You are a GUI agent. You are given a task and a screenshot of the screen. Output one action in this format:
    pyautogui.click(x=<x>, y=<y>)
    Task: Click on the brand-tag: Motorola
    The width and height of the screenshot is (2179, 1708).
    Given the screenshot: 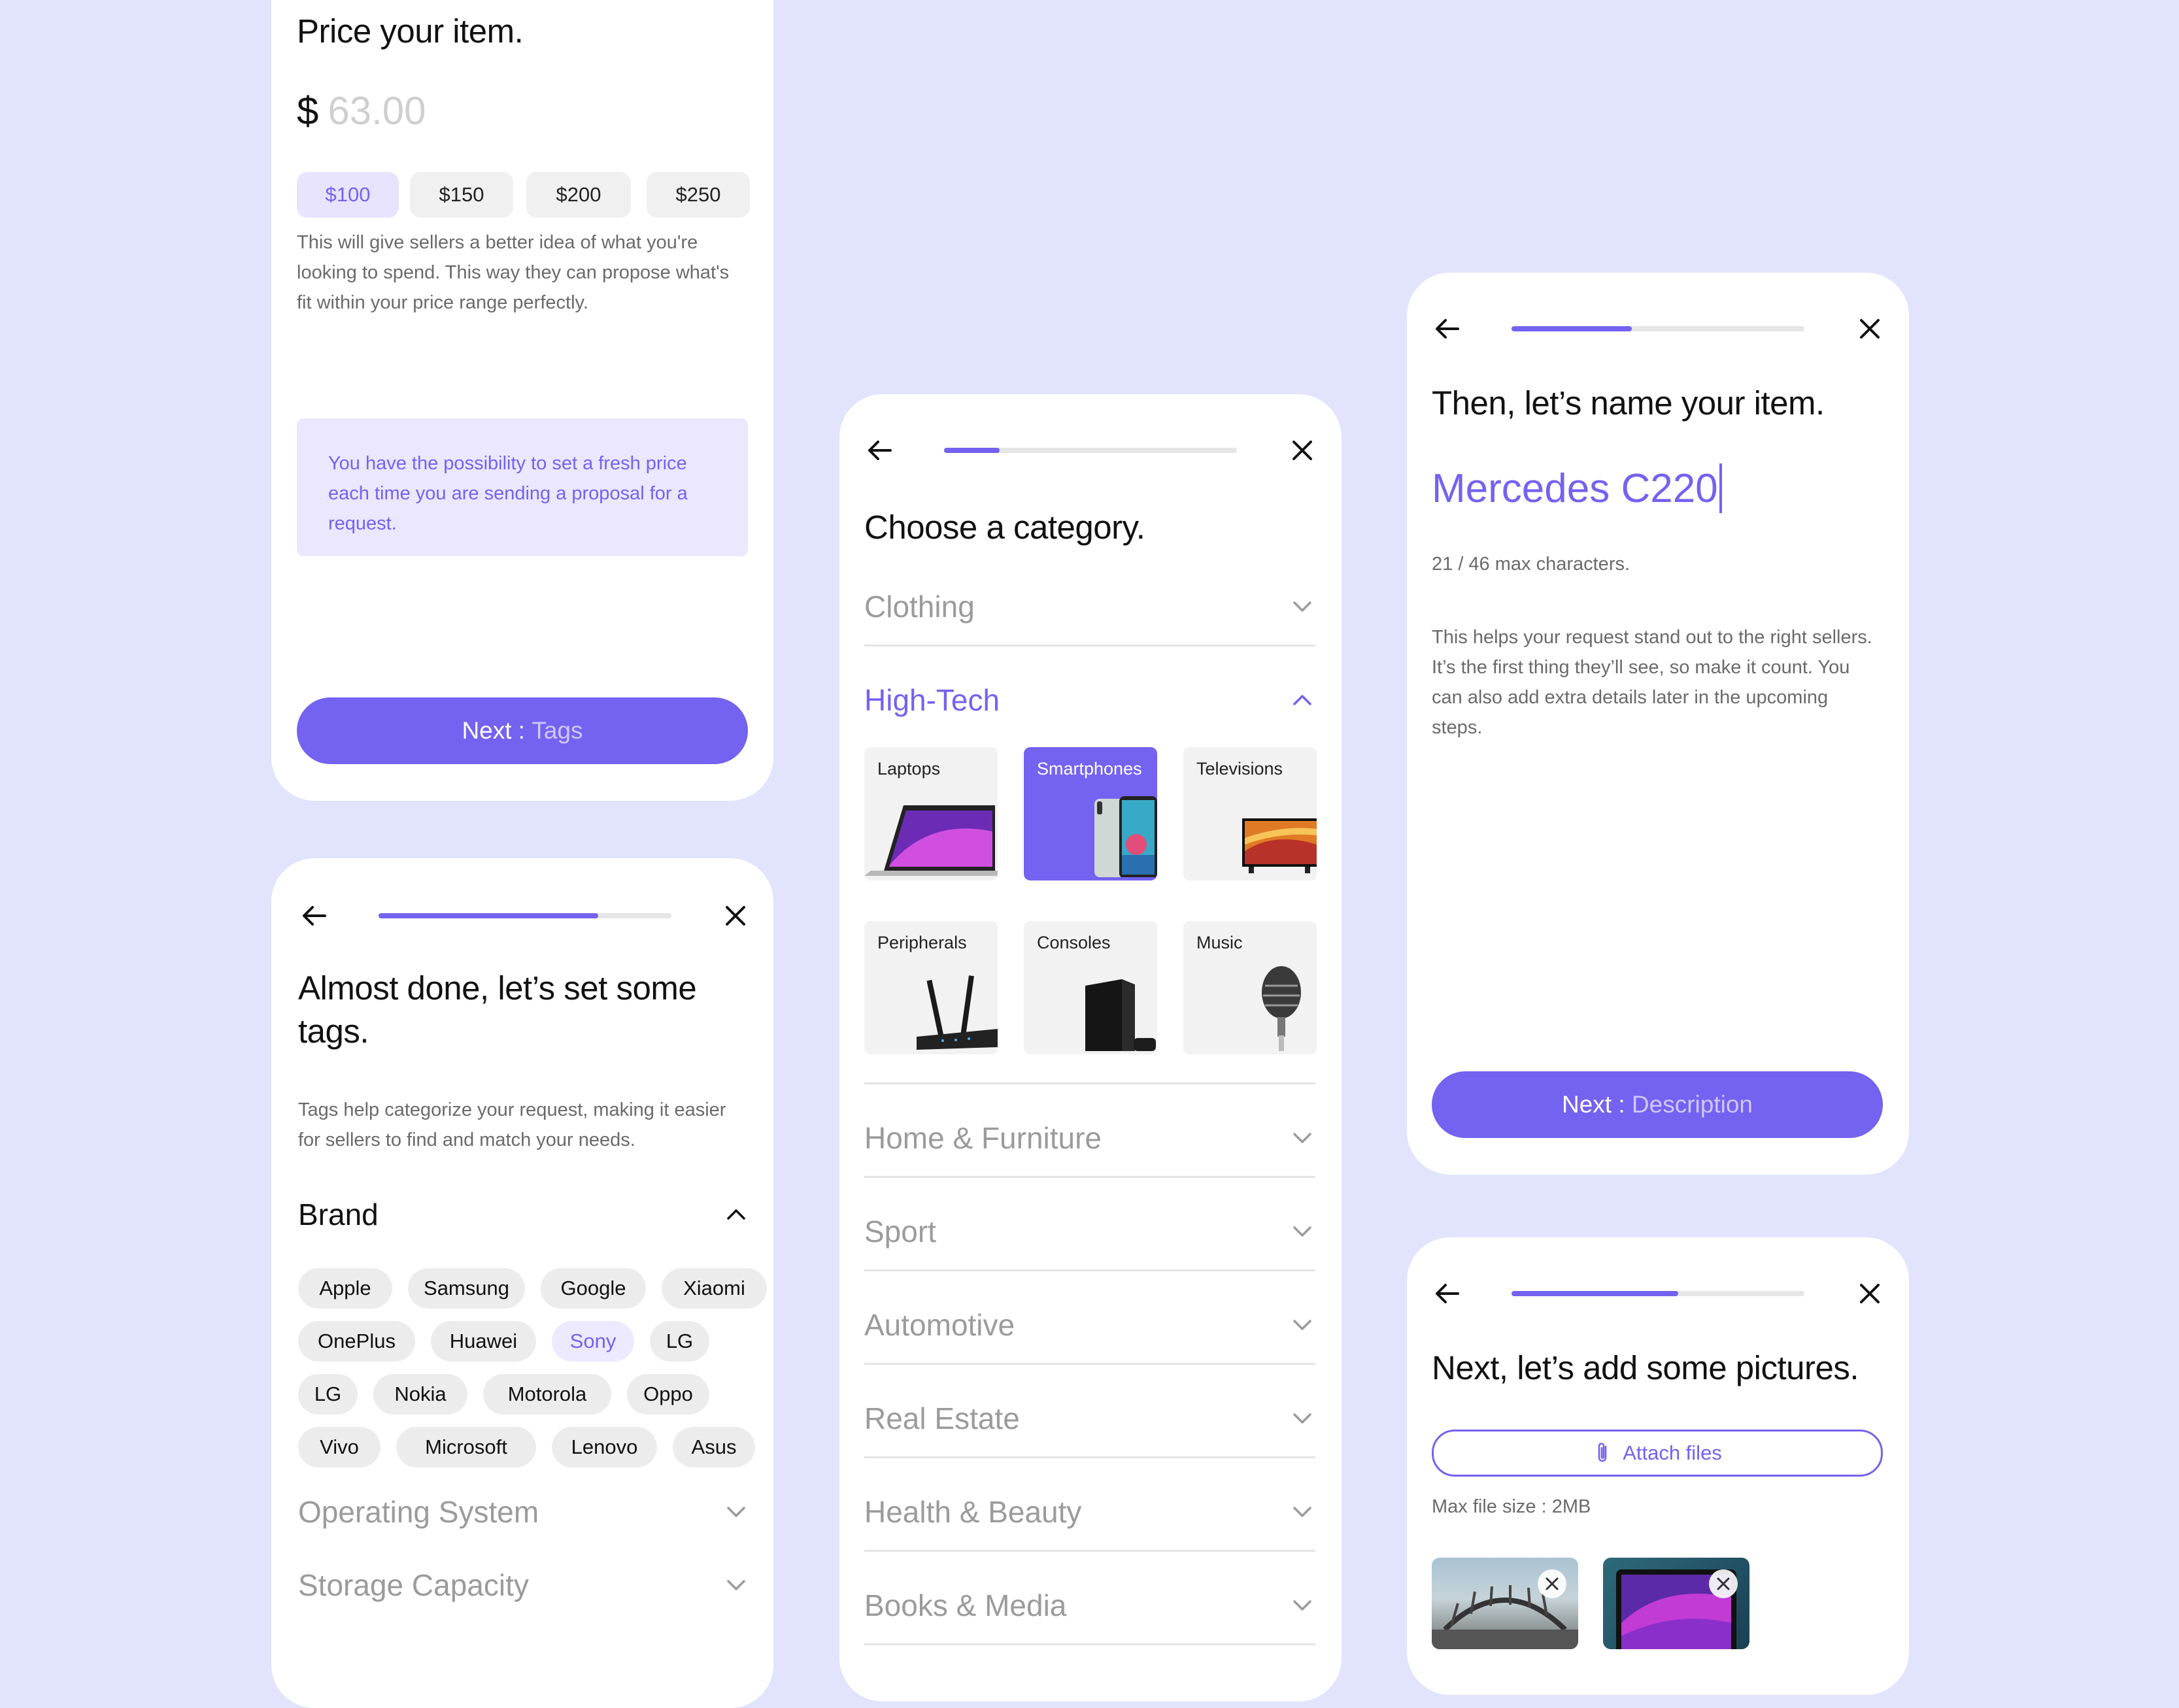 What is the action you would take?
    pyautogui.click(x=547, y=1395)
    